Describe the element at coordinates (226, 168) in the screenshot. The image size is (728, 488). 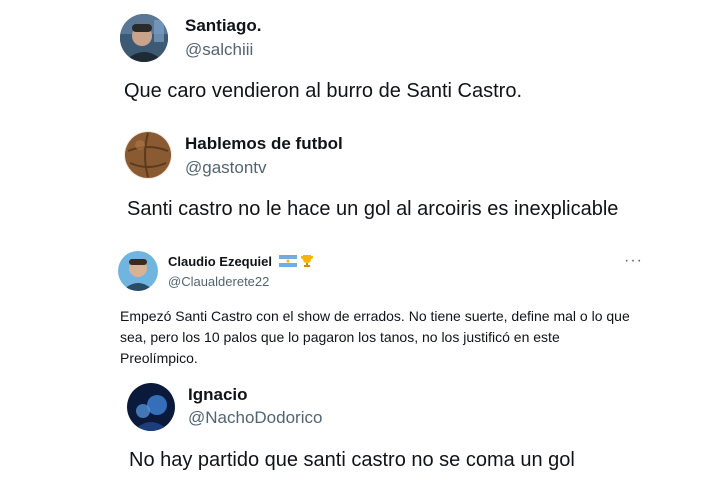
I see `user-handle: @gastontv` at that location.